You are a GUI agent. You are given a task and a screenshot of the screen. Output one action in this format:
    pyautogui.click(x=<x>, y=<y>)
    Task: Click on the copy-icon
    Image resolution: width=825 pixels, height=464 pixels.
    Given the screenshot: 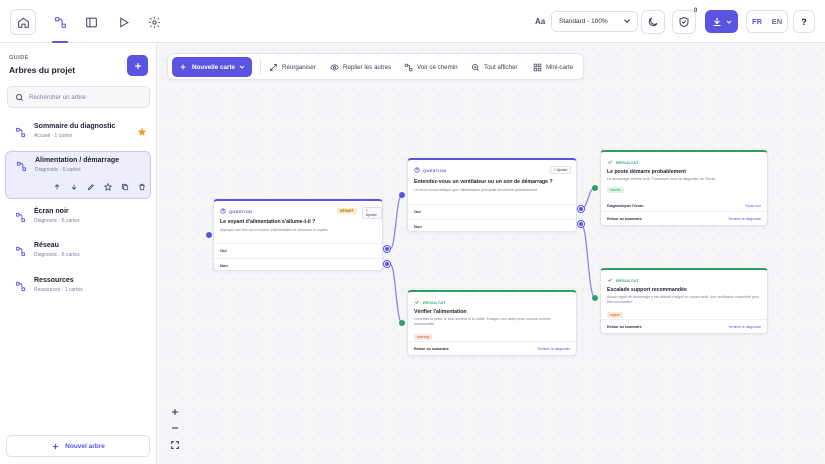 What is the action you would take?
    pyautogui.click(x=125, y=187)
    